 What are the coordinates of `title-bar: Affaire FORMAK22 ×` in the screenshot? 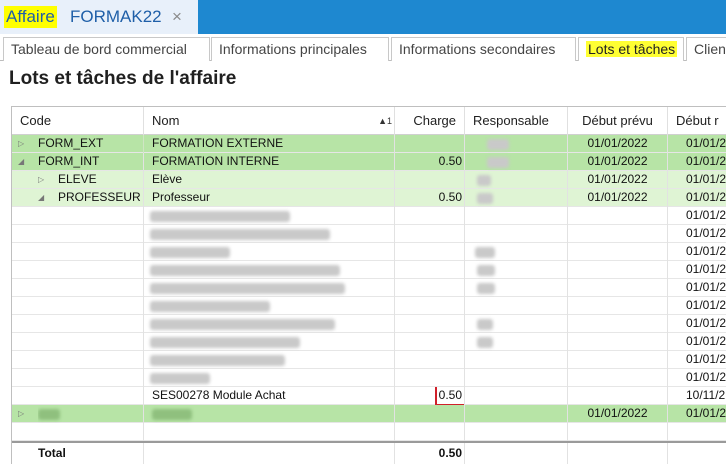 It's located at (363, 17).